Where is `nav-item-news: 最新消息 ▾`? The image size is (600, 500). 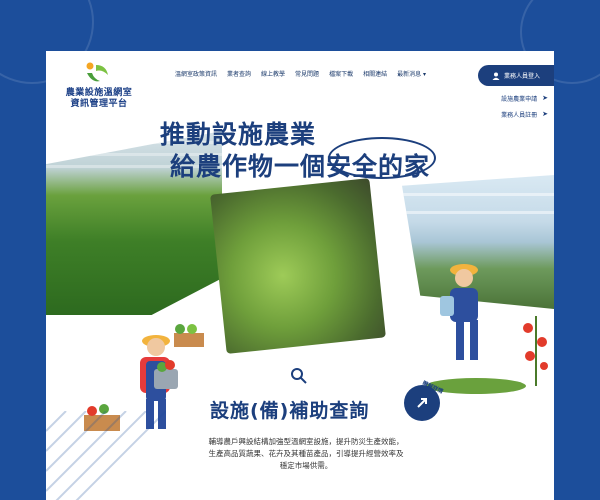 nav-item-news: 最新消息 ▾ is located at coordinates (411, 73).